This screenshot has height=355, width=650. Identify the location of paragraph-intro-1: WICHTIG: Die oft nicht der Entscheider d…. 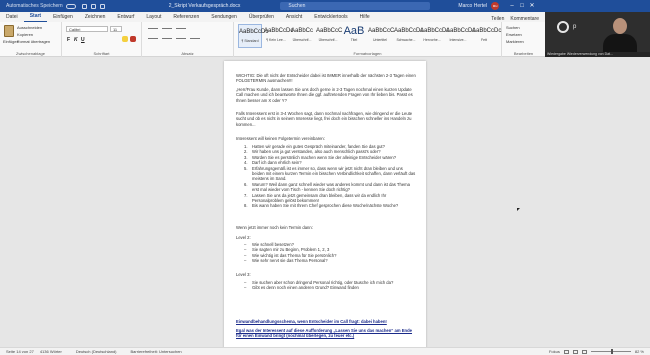
(326, 78).